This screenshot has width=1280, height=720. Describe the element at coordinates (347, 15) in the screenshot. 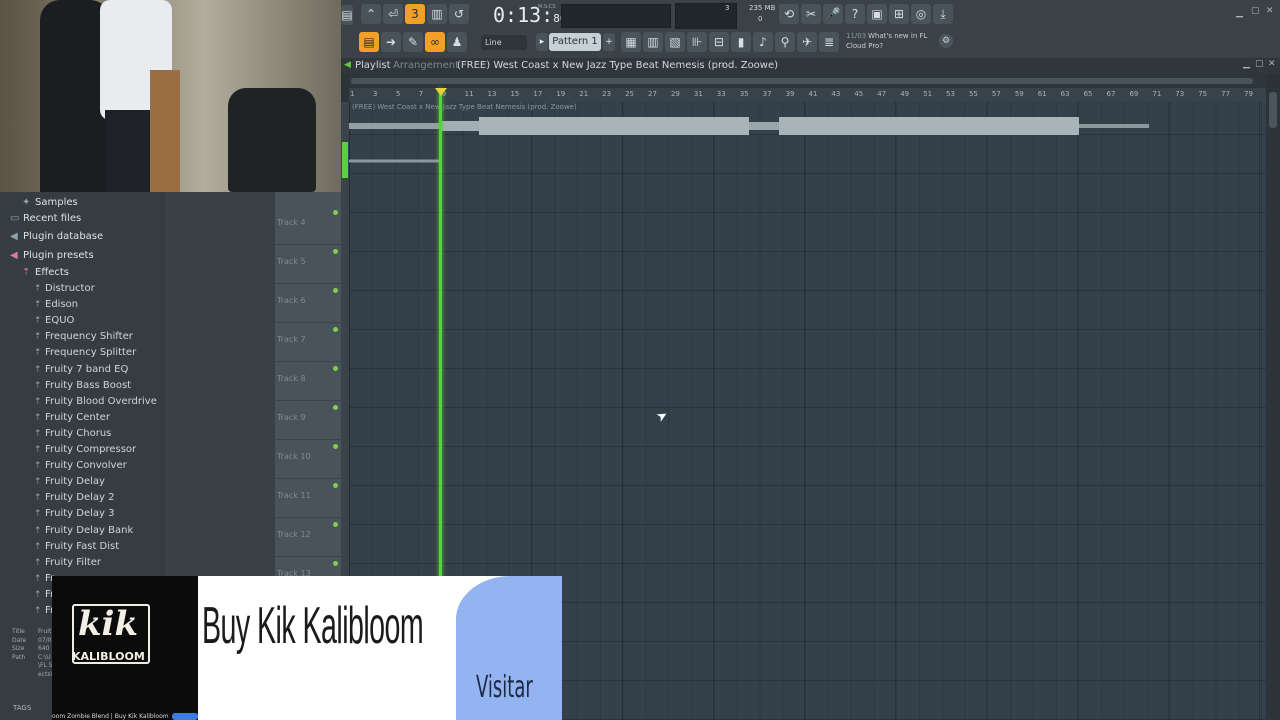

I see `menu-button: ▤` at that location.